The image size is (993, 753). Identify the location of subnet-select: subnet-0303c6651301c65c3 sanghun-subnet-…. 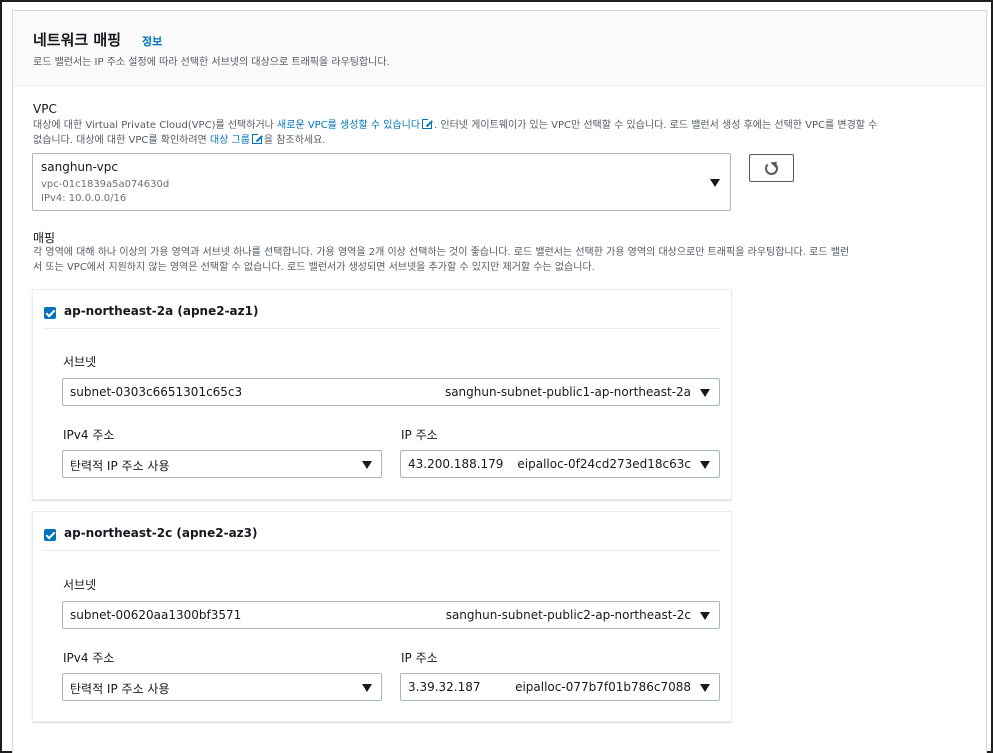
(391, 392).